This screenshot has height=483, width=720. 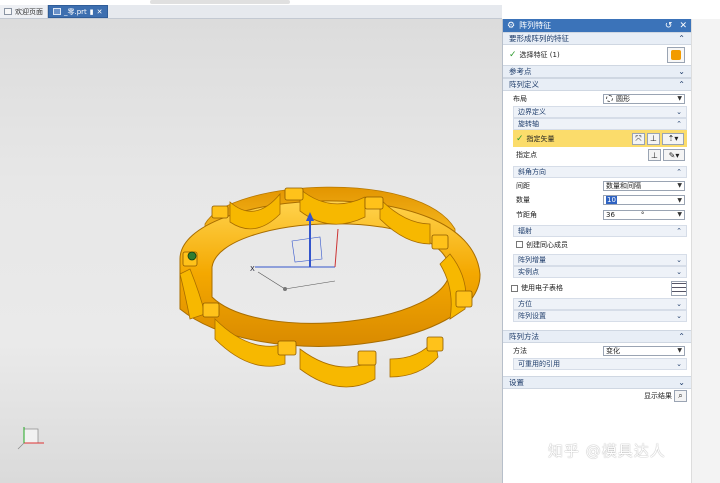 I want to click on page-icon, so click(x=8, y=11).